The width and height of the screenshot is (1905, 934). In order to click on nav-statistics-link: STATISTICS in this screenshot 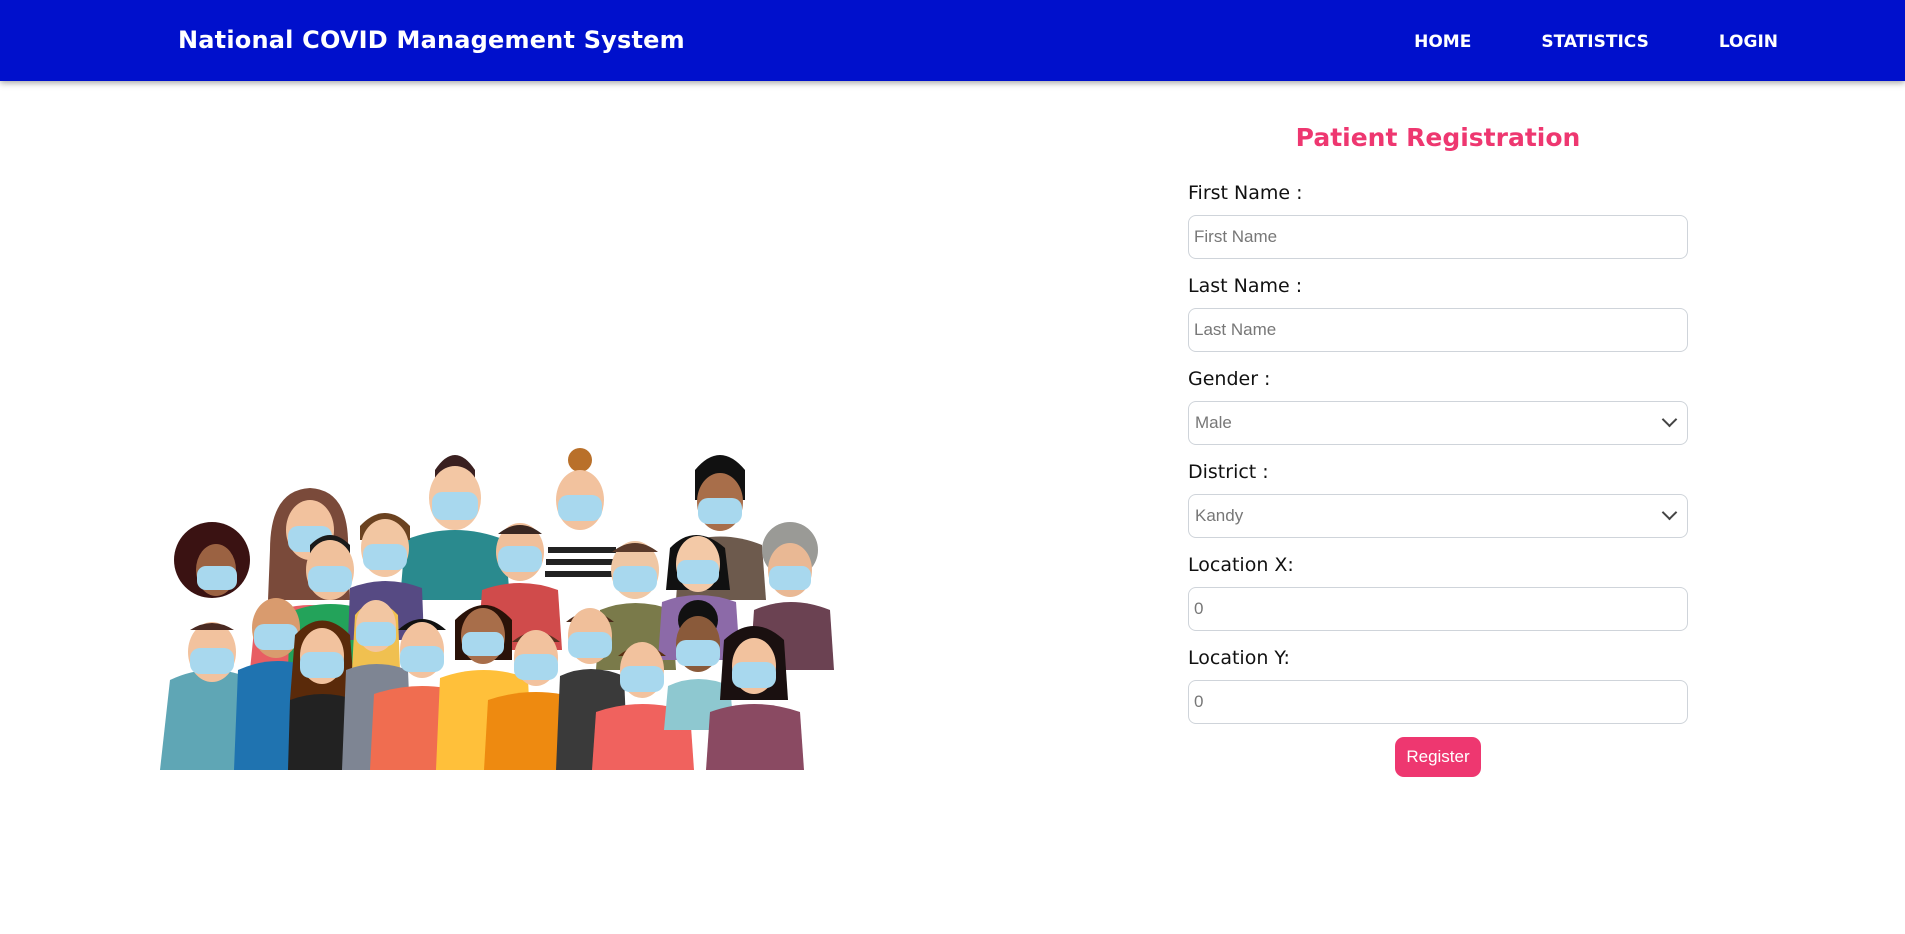, I will do `click(1594, 40)`.